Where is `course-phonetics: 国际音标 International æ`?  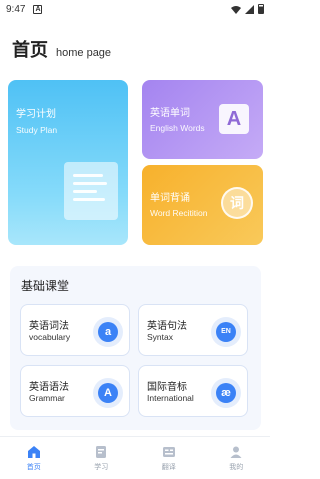 course-phonetics: 国际音标 International æ is located at coordinates (193, 391).